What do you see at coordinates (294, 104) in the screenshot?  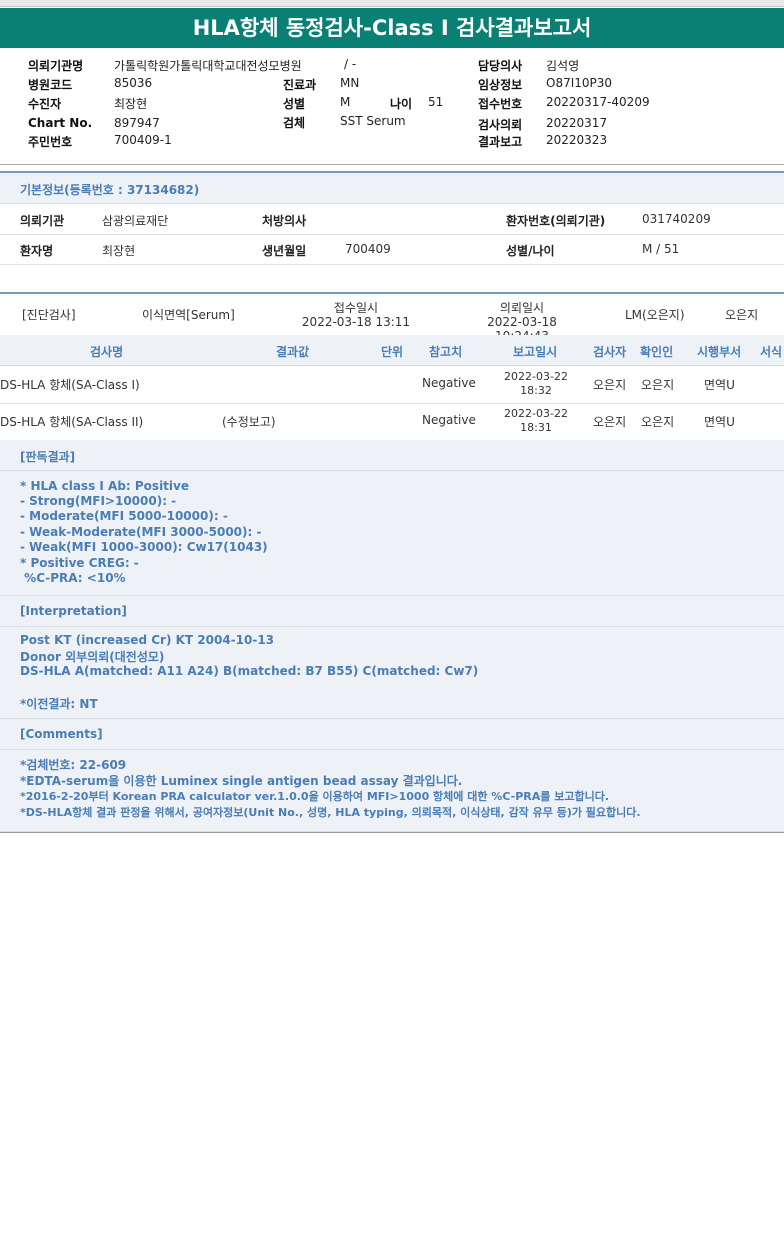 I see `sex-label: 성별` at bounding box center [294, 104].